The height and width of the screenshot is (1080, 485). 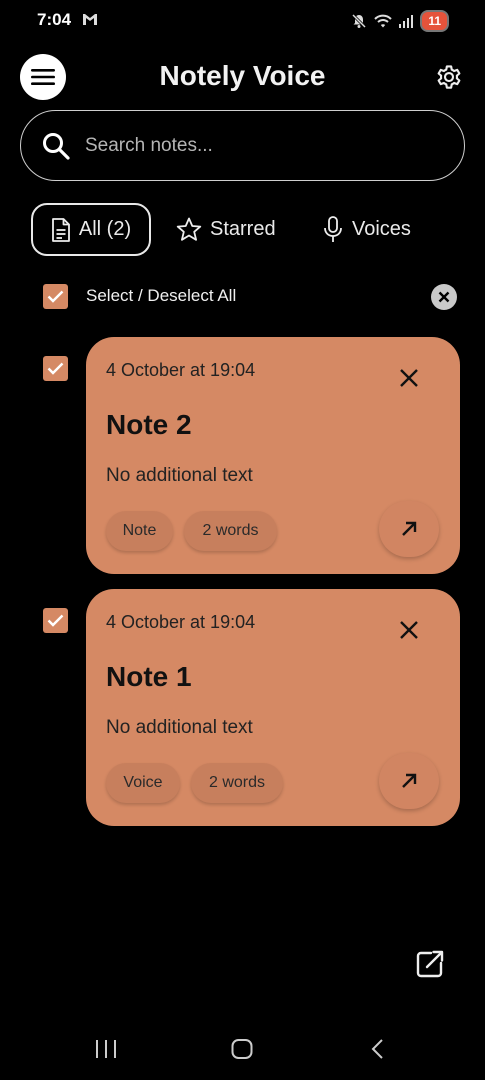 What do you see at coordinates (381, 229) in the screenshot?
I see `tab-voices-label: Voices` at bounding box center [381, 229].